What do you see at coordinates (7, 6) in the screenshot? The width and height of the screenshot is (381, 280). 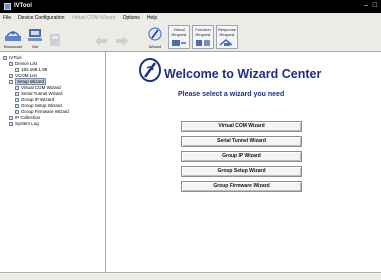 I see `app-icon` at bounding box center [7, 6].